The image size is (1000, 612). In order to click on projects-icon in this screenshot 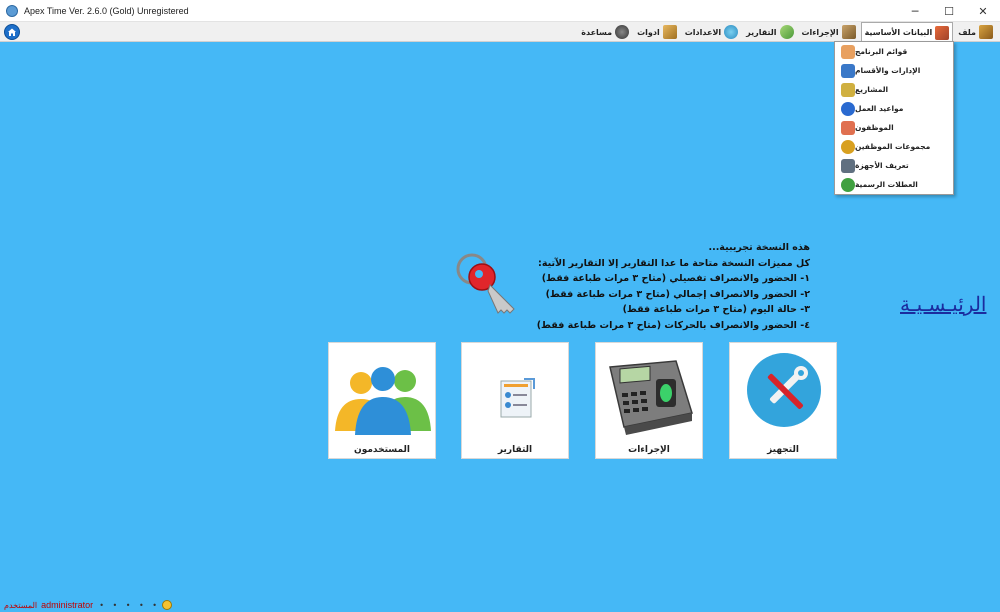, I will do `click(848, 89)`.